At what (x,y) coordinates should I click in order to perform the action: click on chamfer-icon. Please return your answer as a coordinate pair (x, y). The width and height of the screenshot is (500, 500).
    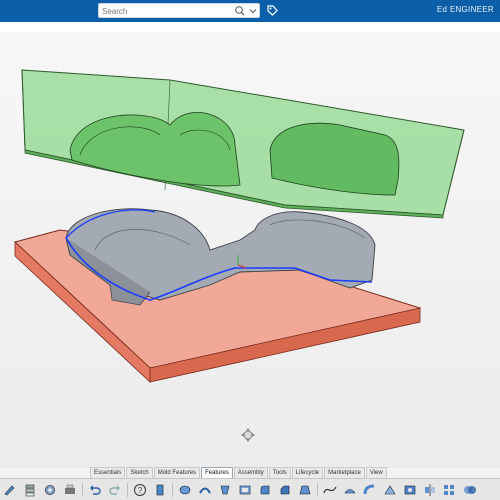
    Looking at the image, I should click on (285, 490).